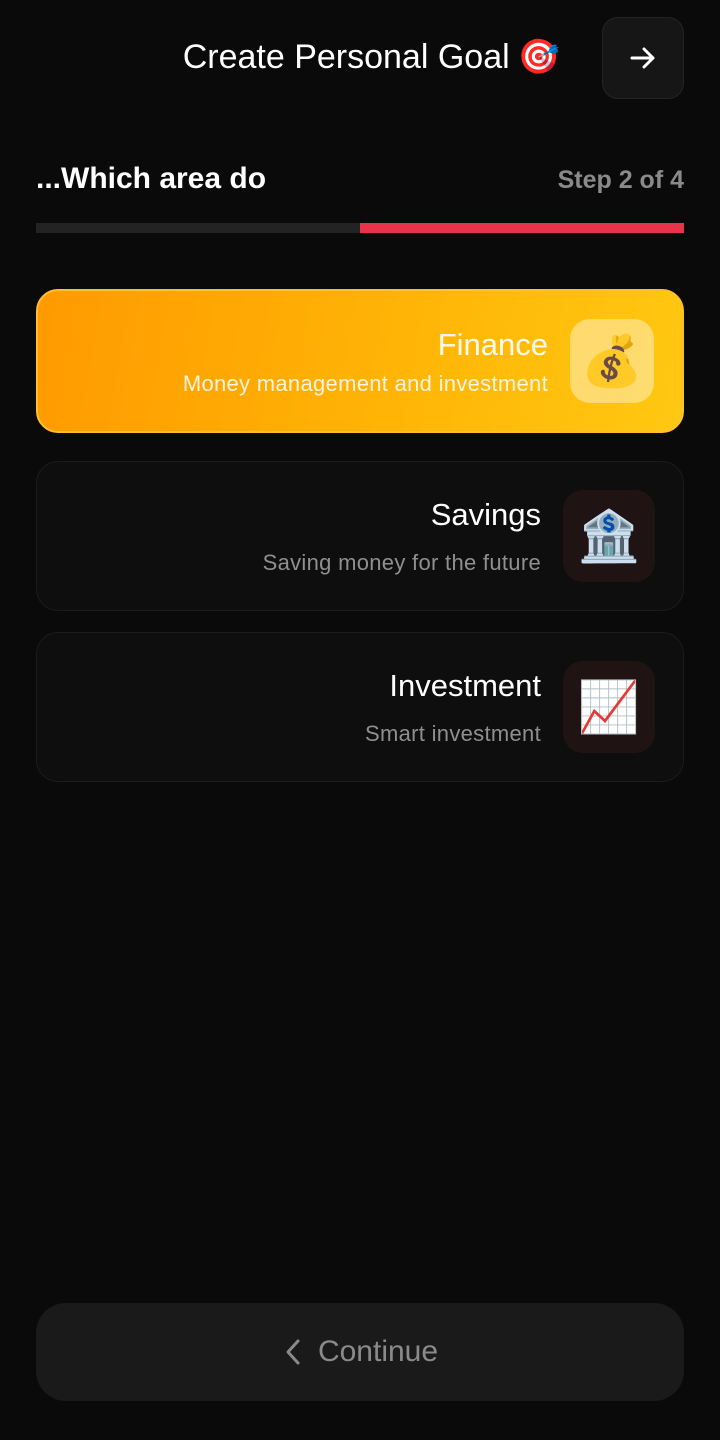 The width and height of the screenshot is (720, 1440). Describe the element at coordinates (620, 180) in the screenshot. I see `step-indicator: Step 2 of 4` at that location.